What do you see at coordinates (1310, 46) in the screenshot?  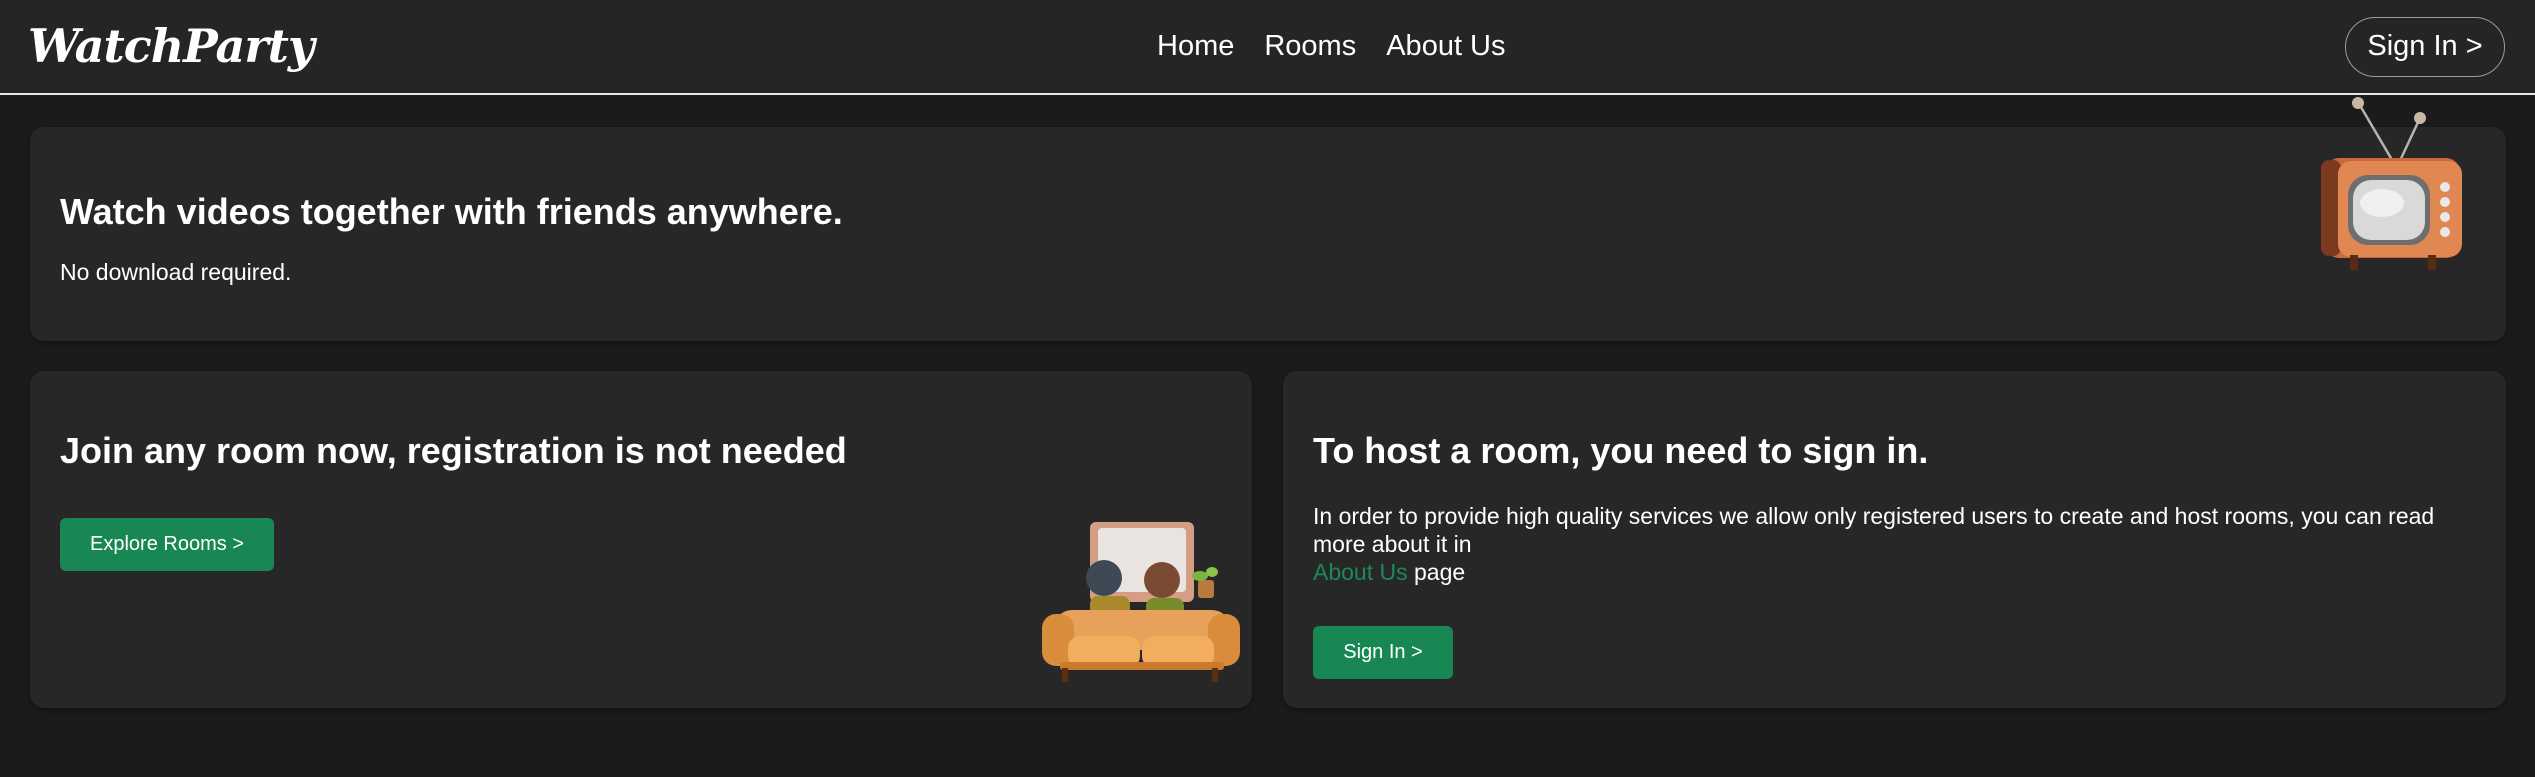 I see `nav-link-rooms: Rooms` at bounding box center [1310, 46].